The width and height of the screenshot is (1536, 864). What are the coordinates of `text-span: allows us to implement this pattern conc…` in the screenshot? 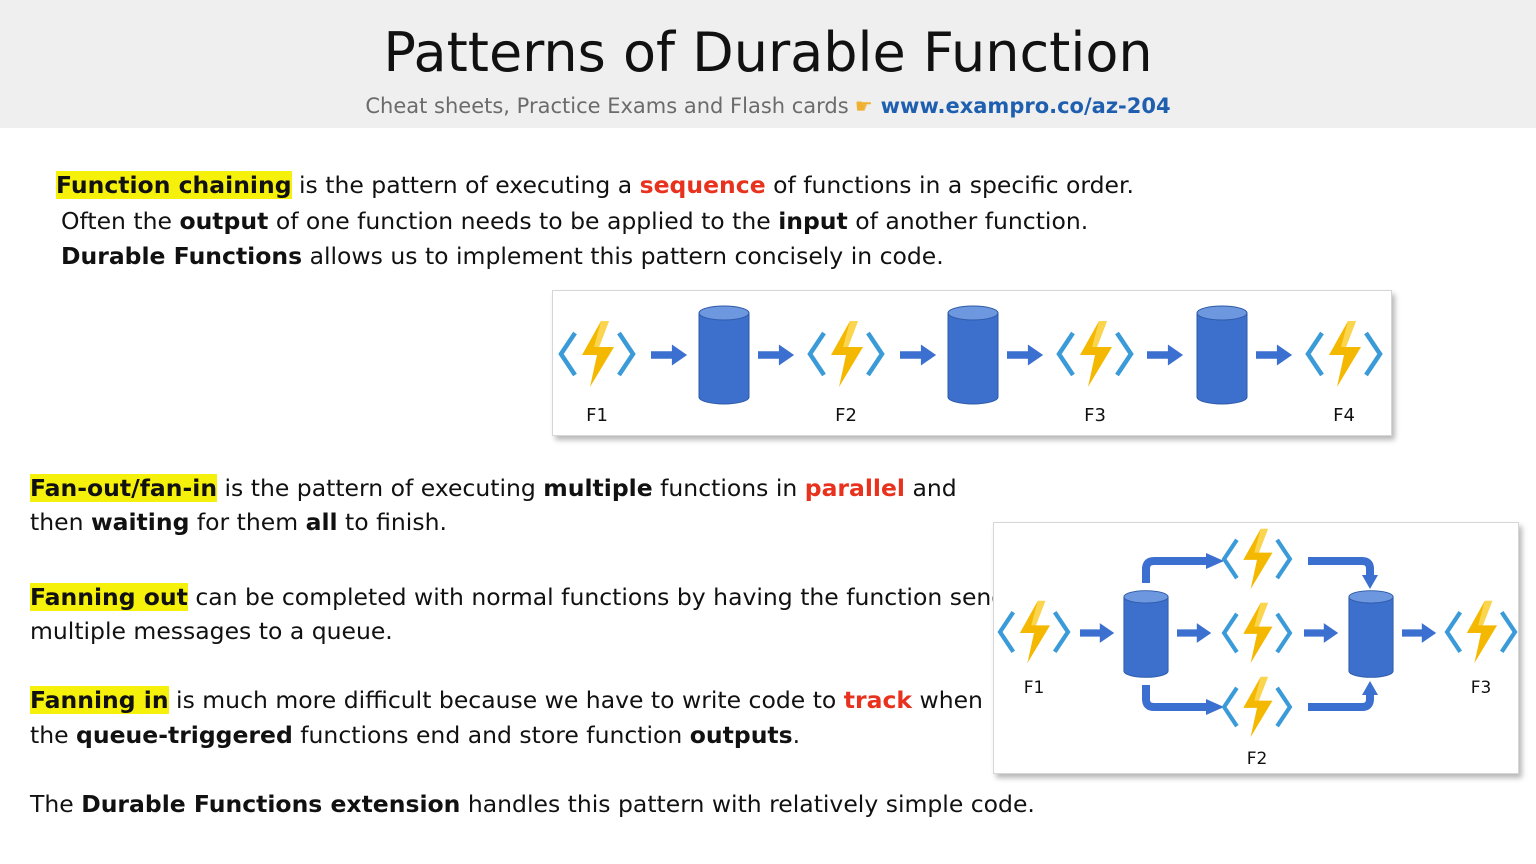 It's located at (623, 256).